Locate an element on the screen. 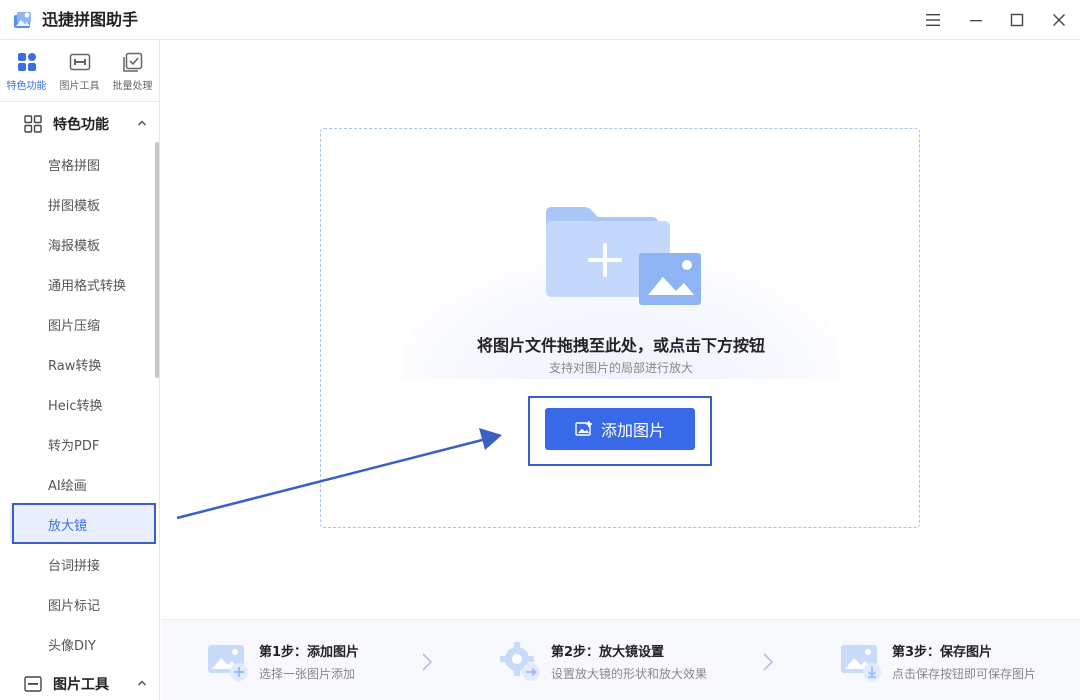 Image resolution: width=1080 pixels, height=700 pixels. sidebar-item-label: Raw转换 is located at coordinates (75, 366).